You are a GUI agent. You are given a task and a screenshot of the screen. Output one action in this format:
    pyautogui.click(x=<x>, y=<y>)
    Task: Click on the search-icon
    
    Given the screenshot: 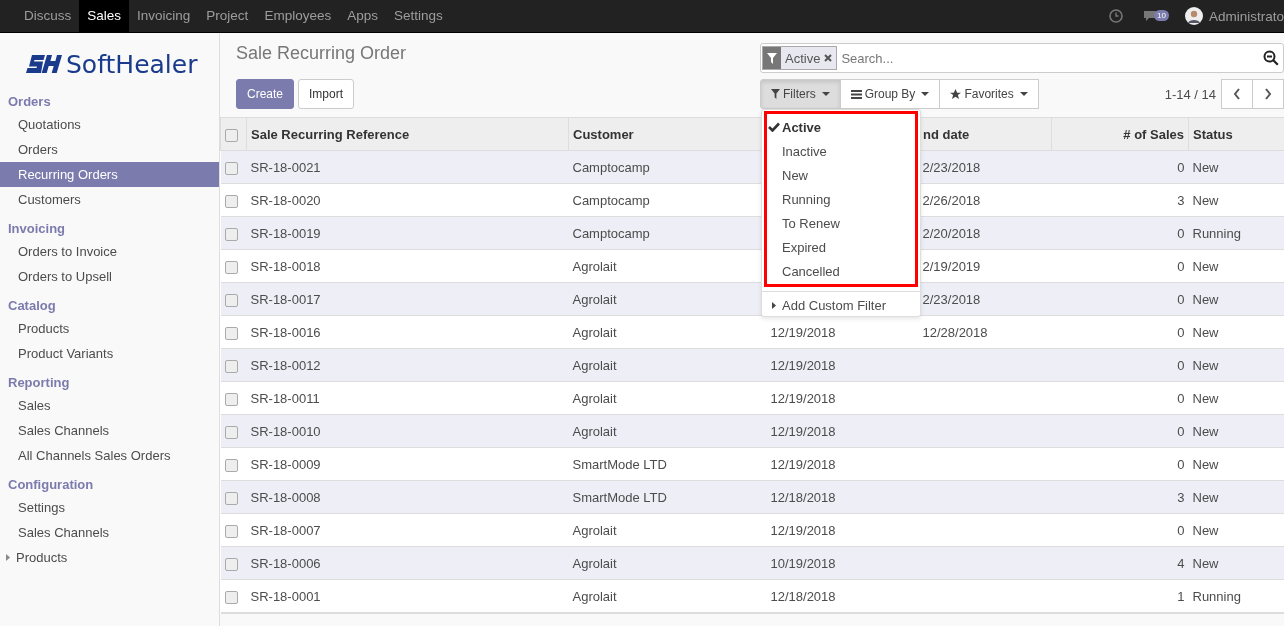 What is the action you would take?
    pyautogui.click(x=1271, y=58)
    